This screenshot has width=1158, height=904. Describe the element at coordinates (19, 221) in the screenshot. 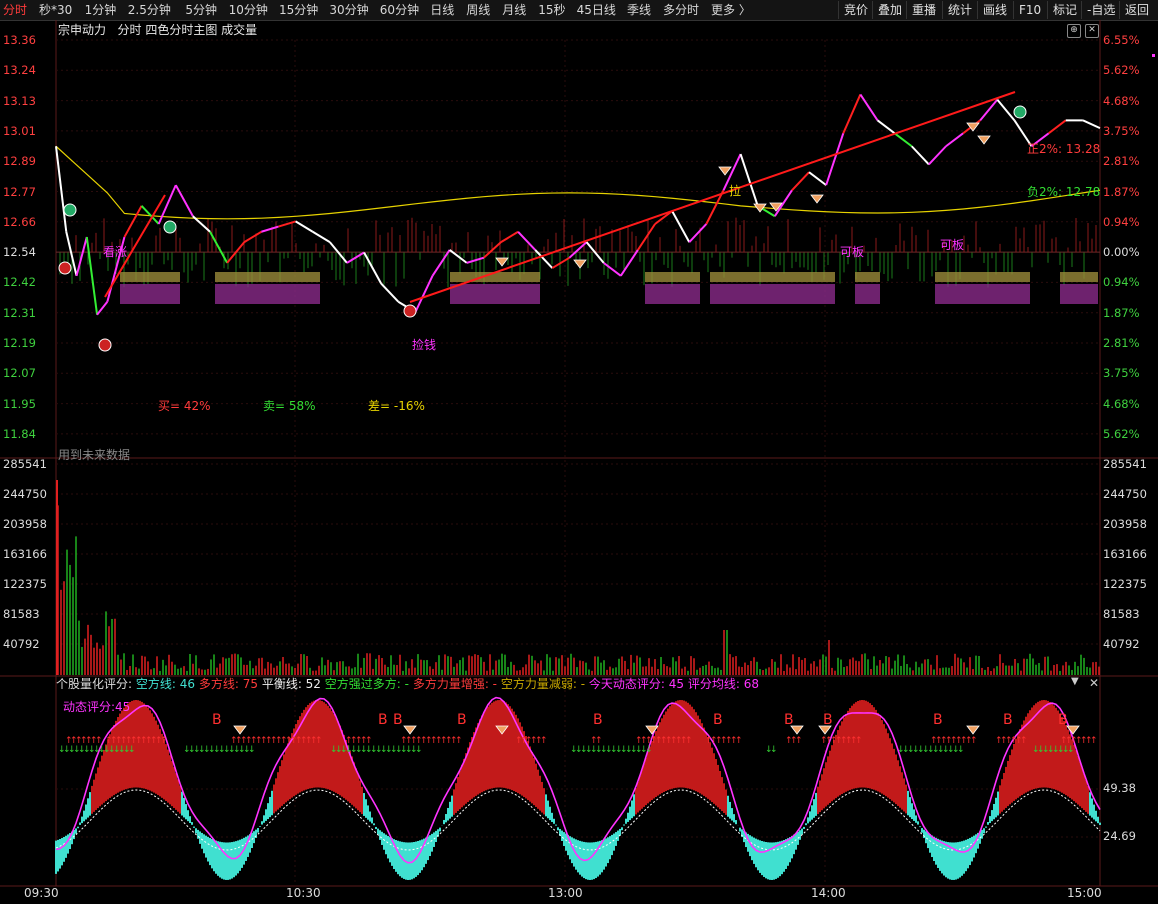

I see `price-tick-label: 12.66` at that location.